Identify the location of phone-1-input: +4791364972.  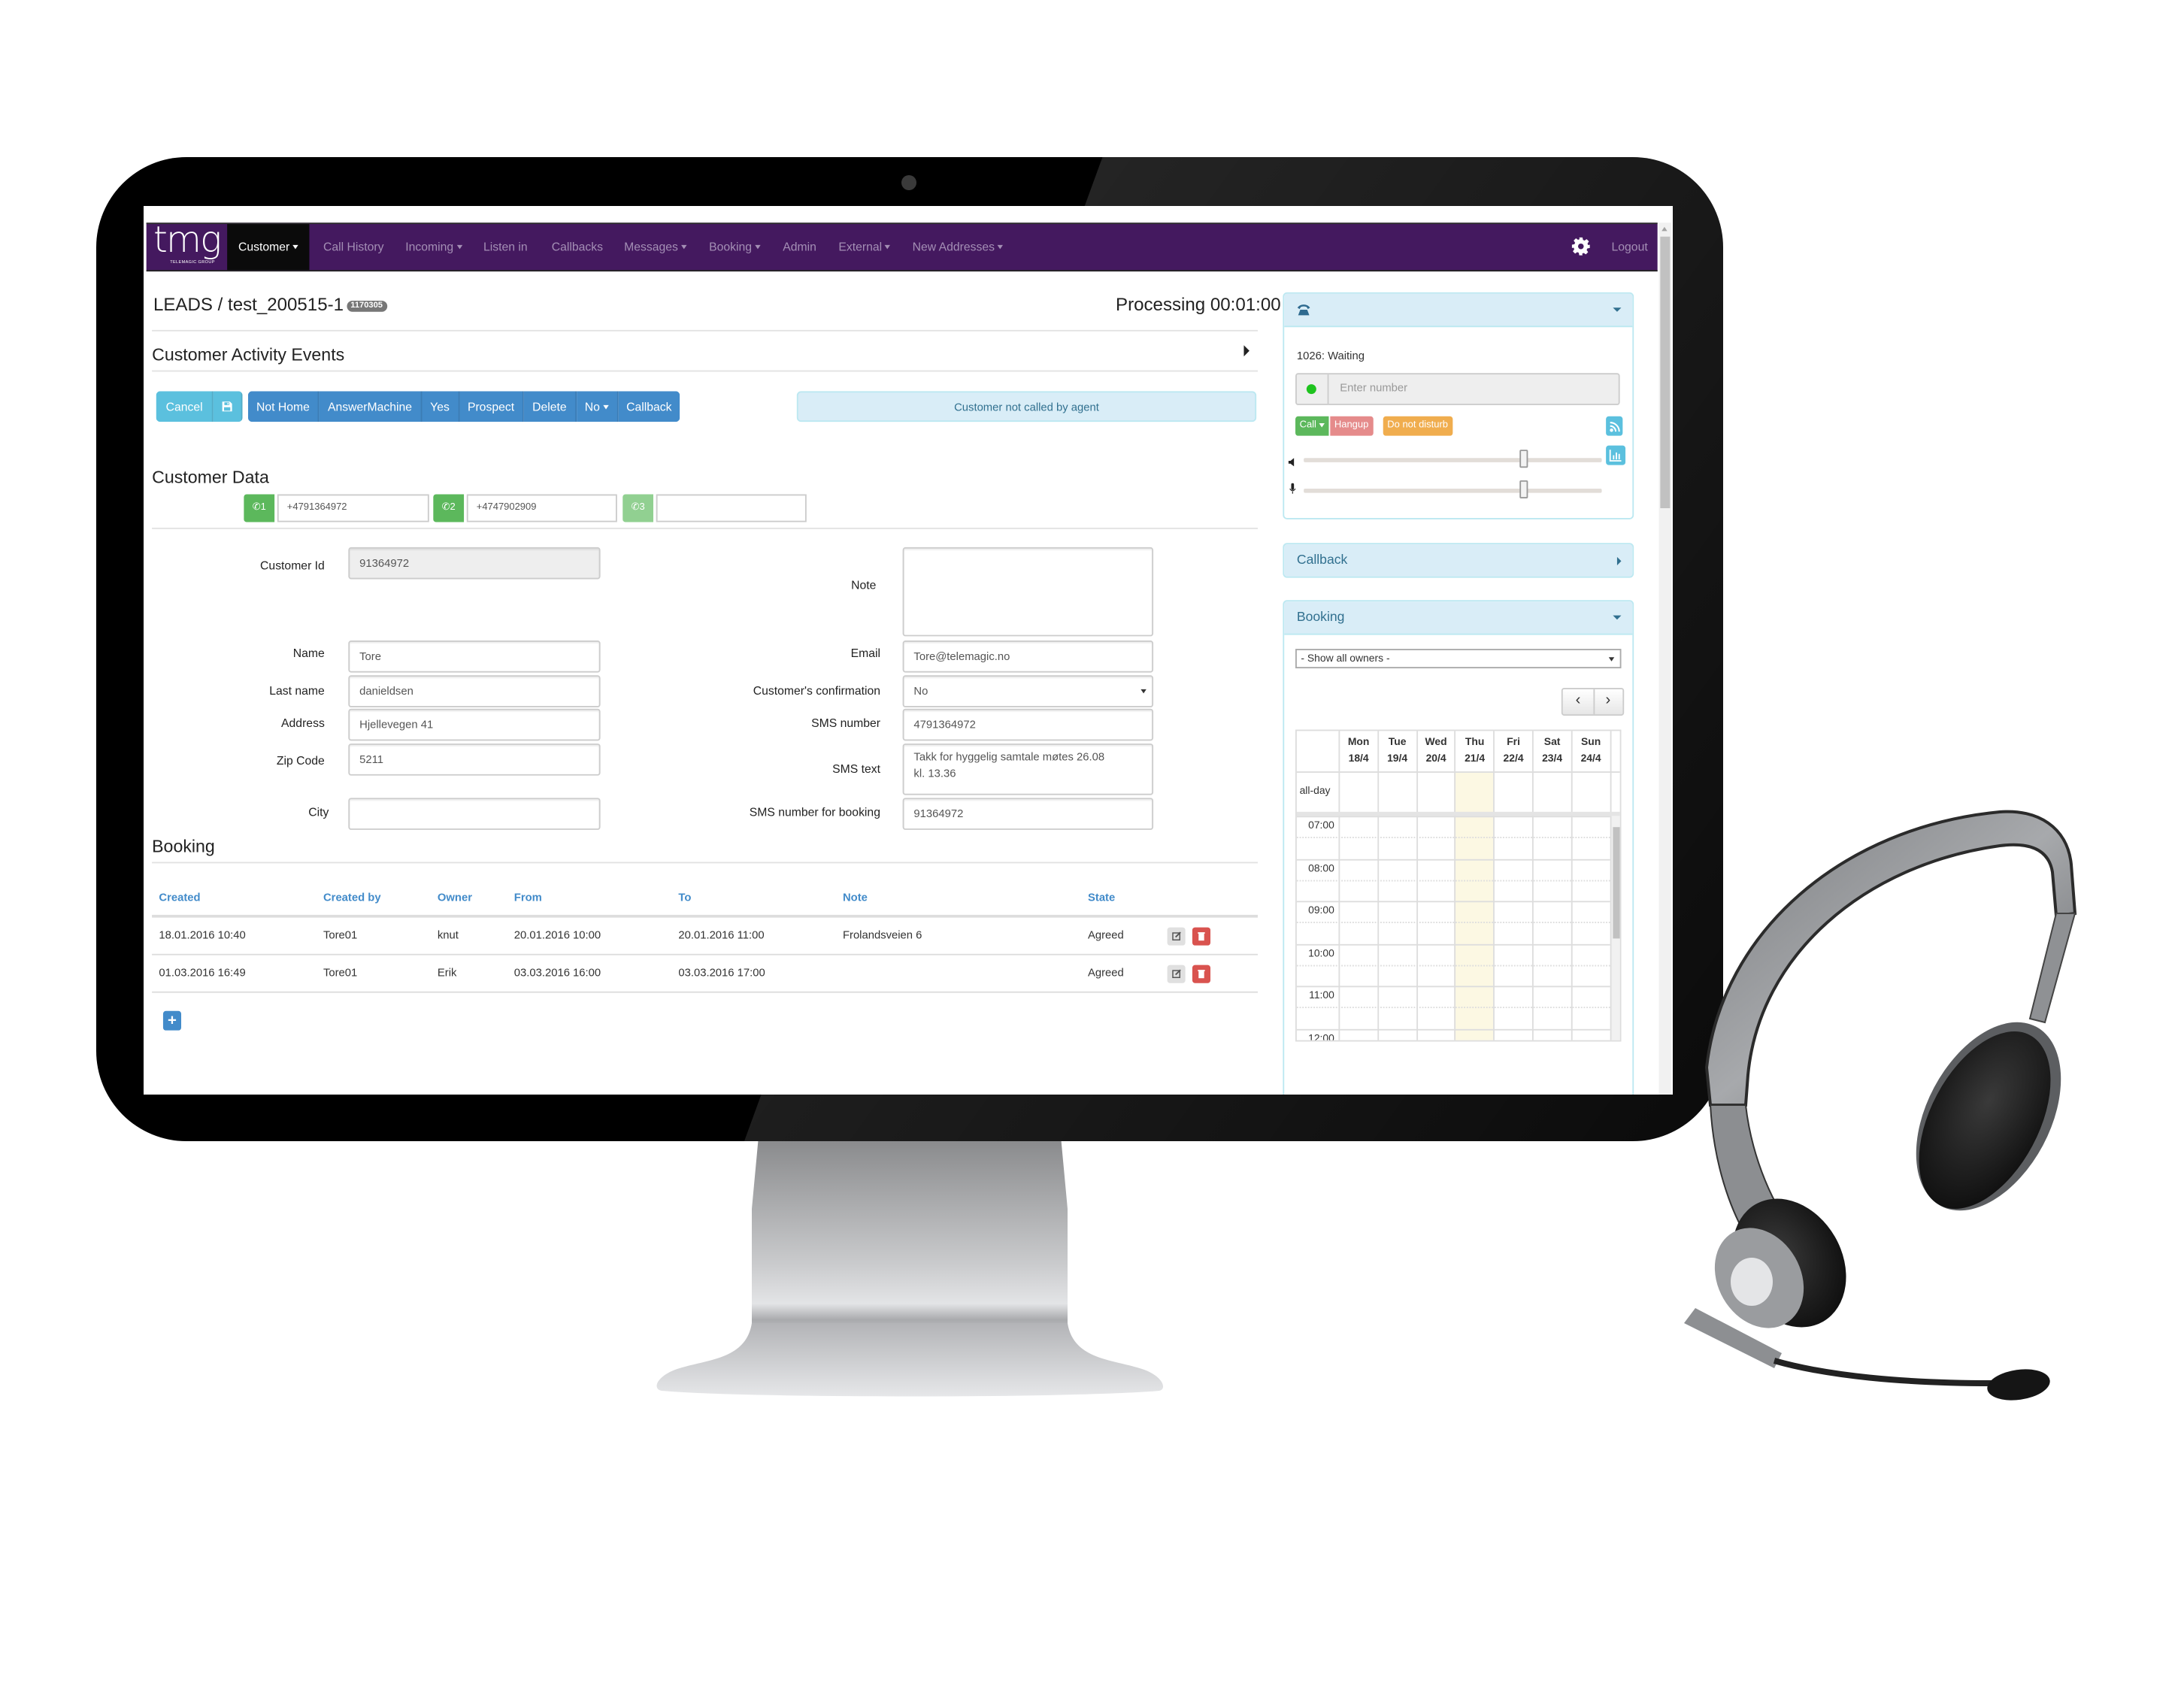
(353, 508).